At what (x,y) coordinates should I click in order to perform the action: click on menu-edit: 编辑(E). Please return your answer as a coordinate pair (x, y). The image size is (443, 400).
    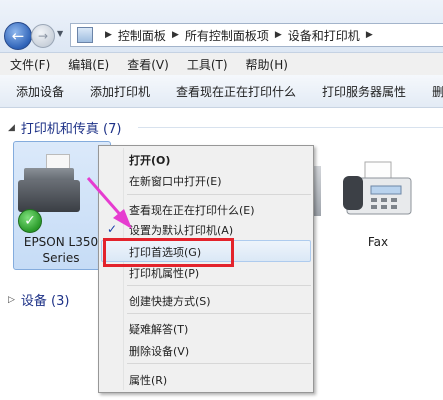
    Looking at the image, I should click on (87, 64).